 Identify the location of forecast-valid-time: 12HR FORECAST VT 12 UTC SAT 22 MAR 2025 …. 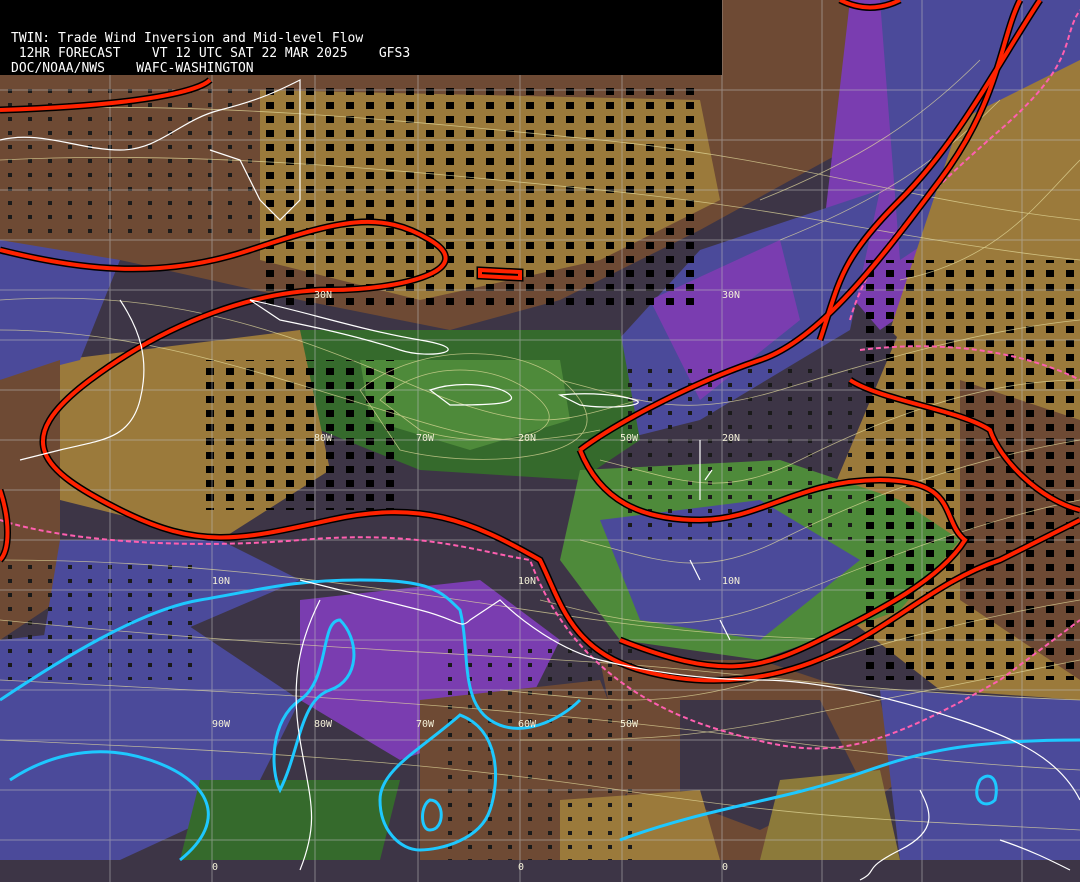
(211, 53).